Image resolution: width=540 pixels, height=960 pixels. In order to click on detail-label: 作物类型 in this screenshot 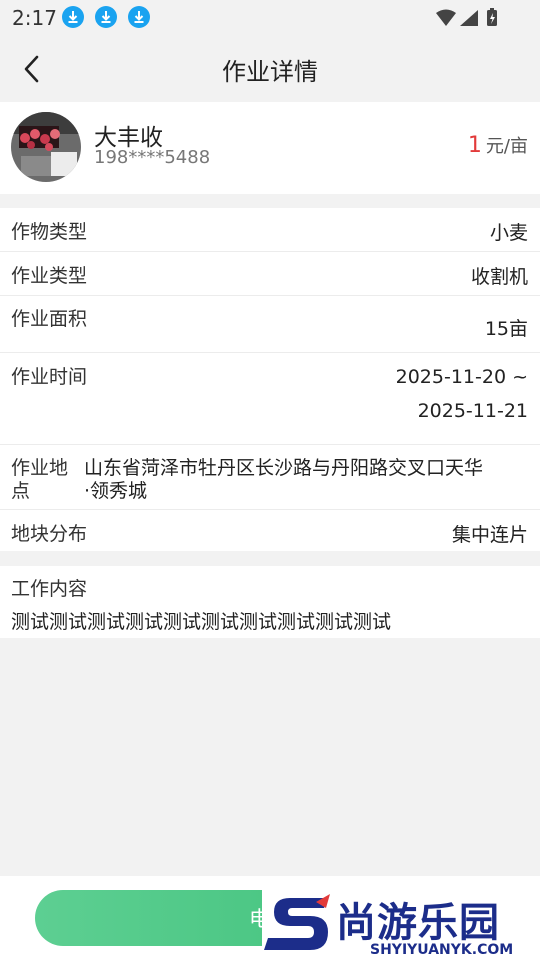, I will do `click(49, 232)`.